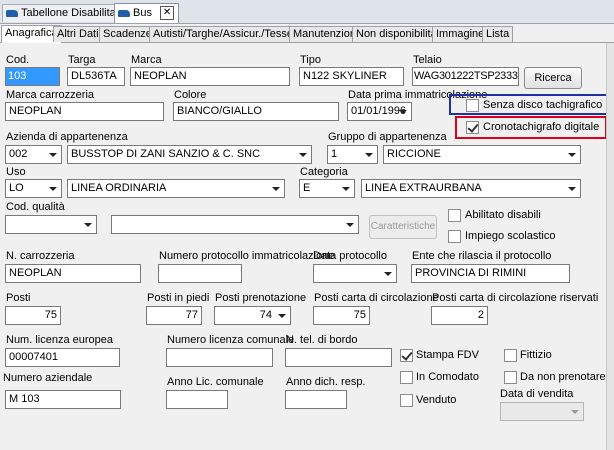 This screenshot has width=614, height=450. Describe the element at coordinates (465, 76) in the screenshot. I see `telaio-field: WAG301222TSP23335` at that location.